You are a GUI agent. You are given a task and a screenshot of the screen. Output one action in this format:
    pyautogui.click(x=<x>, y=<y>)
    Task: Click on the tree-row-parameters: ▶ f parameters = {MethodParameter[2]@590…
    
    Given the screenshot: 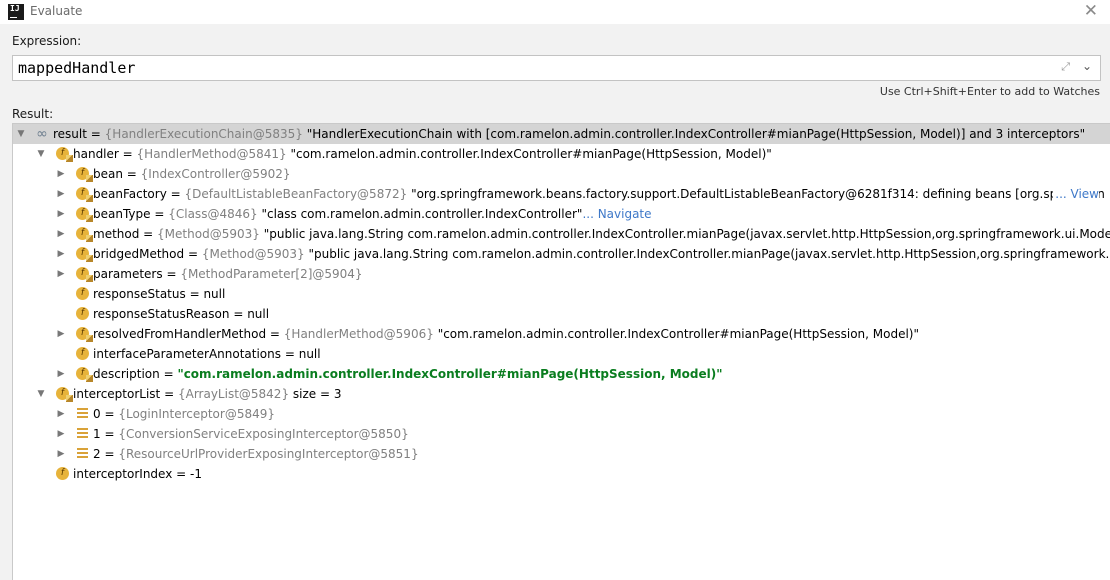 What is the action you would take?
    pyautogui.click(x=561, y=274)
    